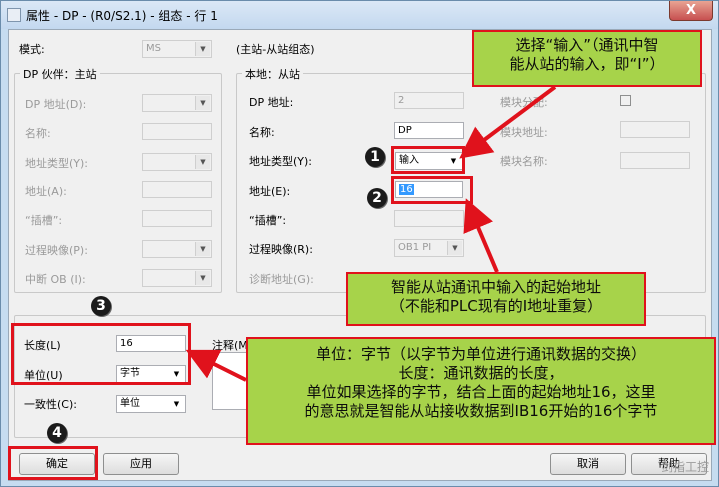  I want to click on arrow-to-address, so click(481, 235).